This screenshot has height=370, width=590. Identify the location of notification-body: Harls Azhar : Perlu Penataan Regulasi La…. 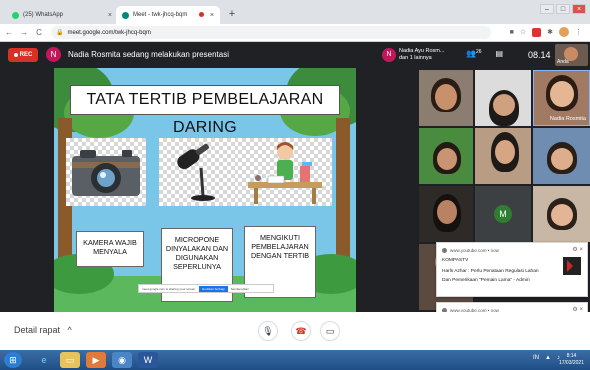
(490, 271).